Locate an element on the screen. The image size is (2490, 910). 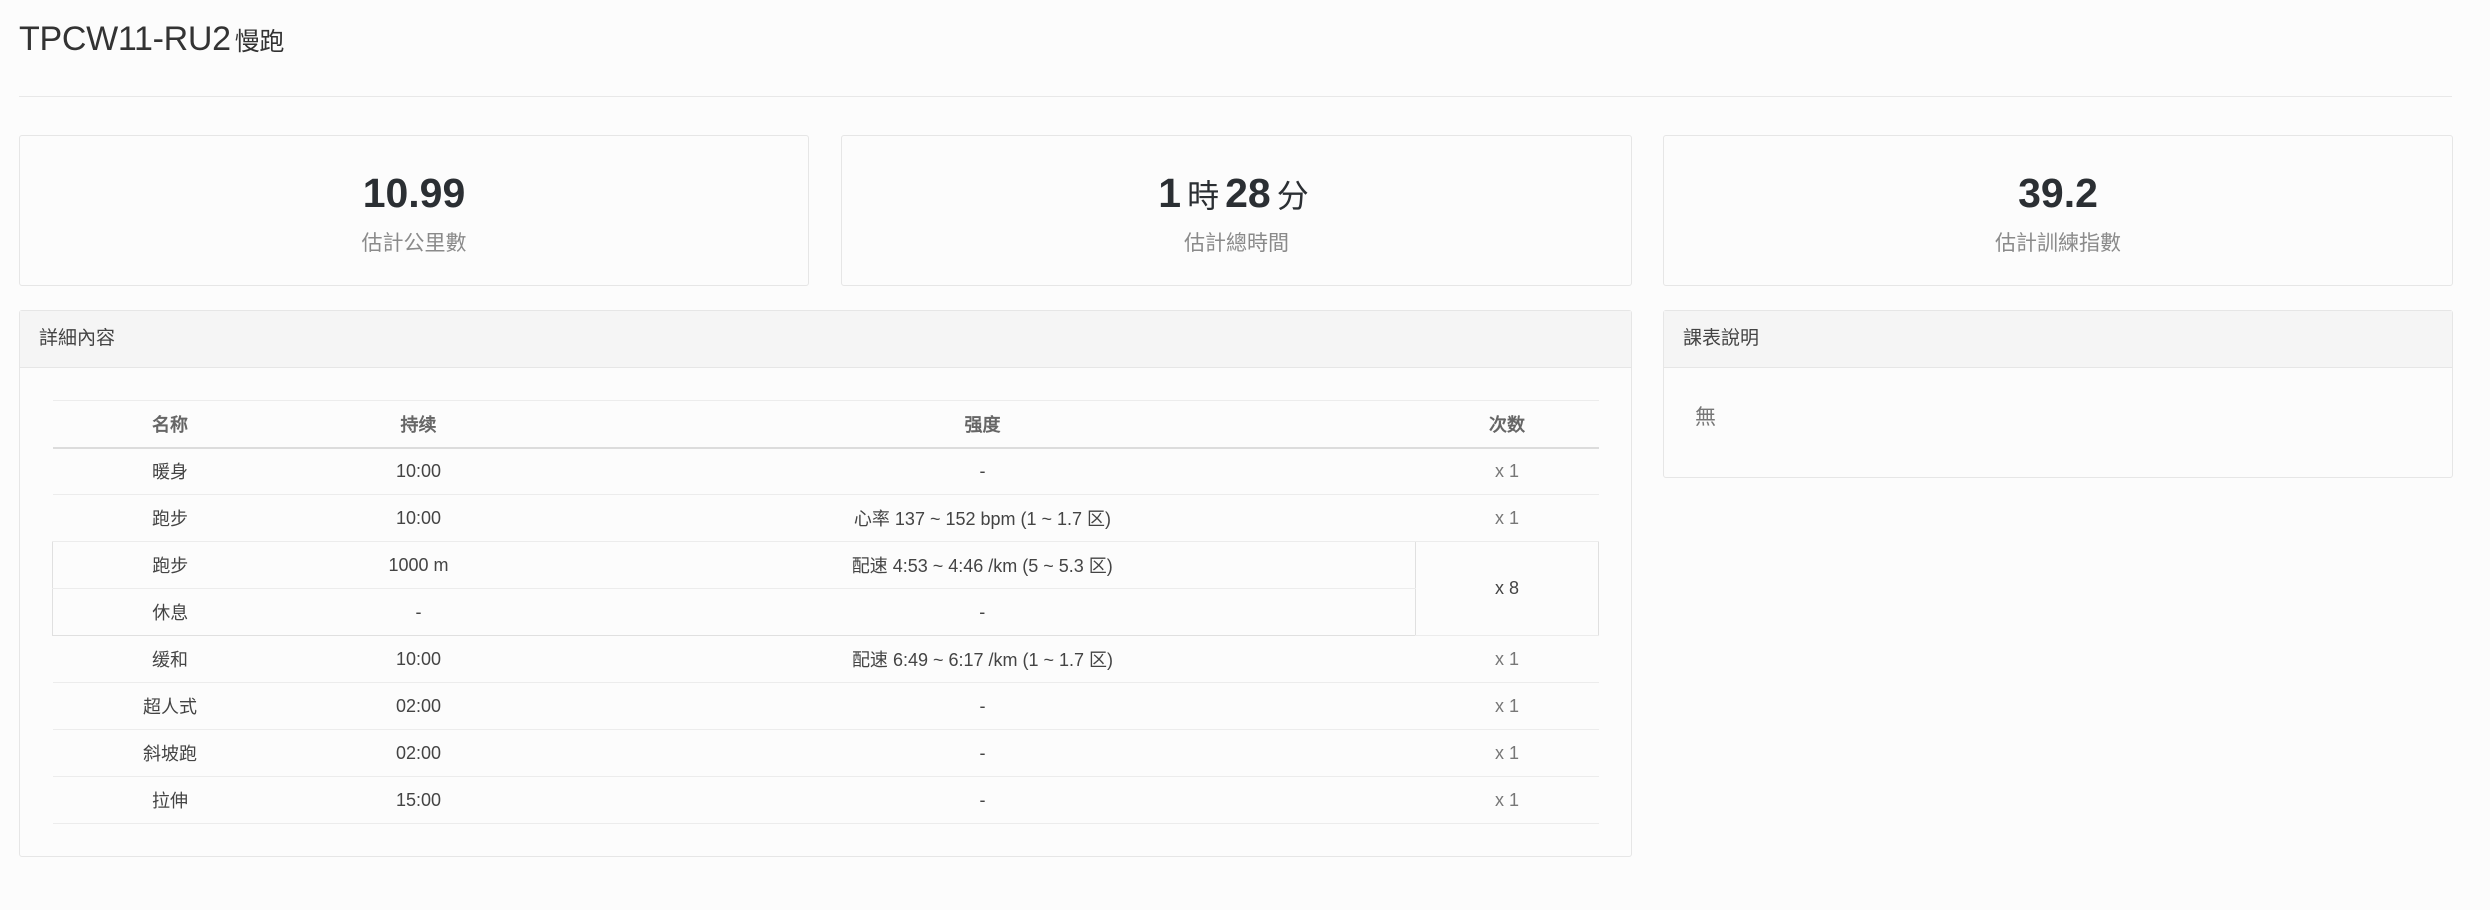
stat-duration-minutes: 28 is located at coordinates (1248, 193).